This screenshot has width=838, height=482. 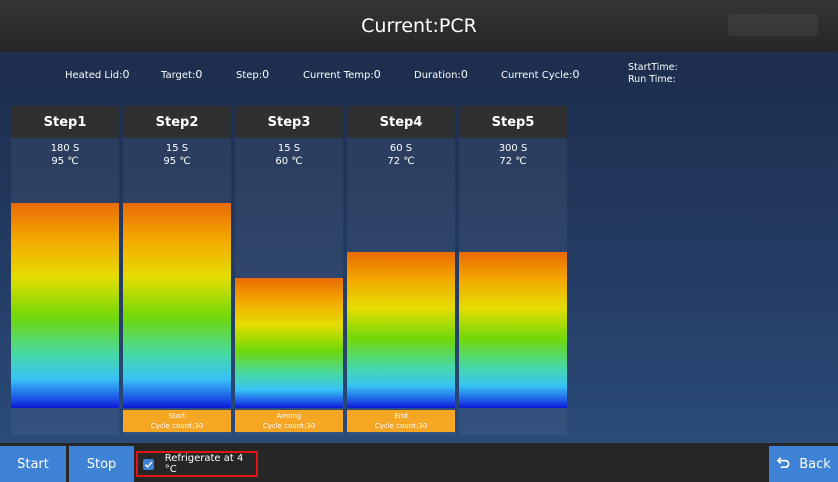 What do you see at coordinates (94, 75) in the screenshot?
I see `heated-lid-label: Heated Lid:` at bounding box center [94, 75].